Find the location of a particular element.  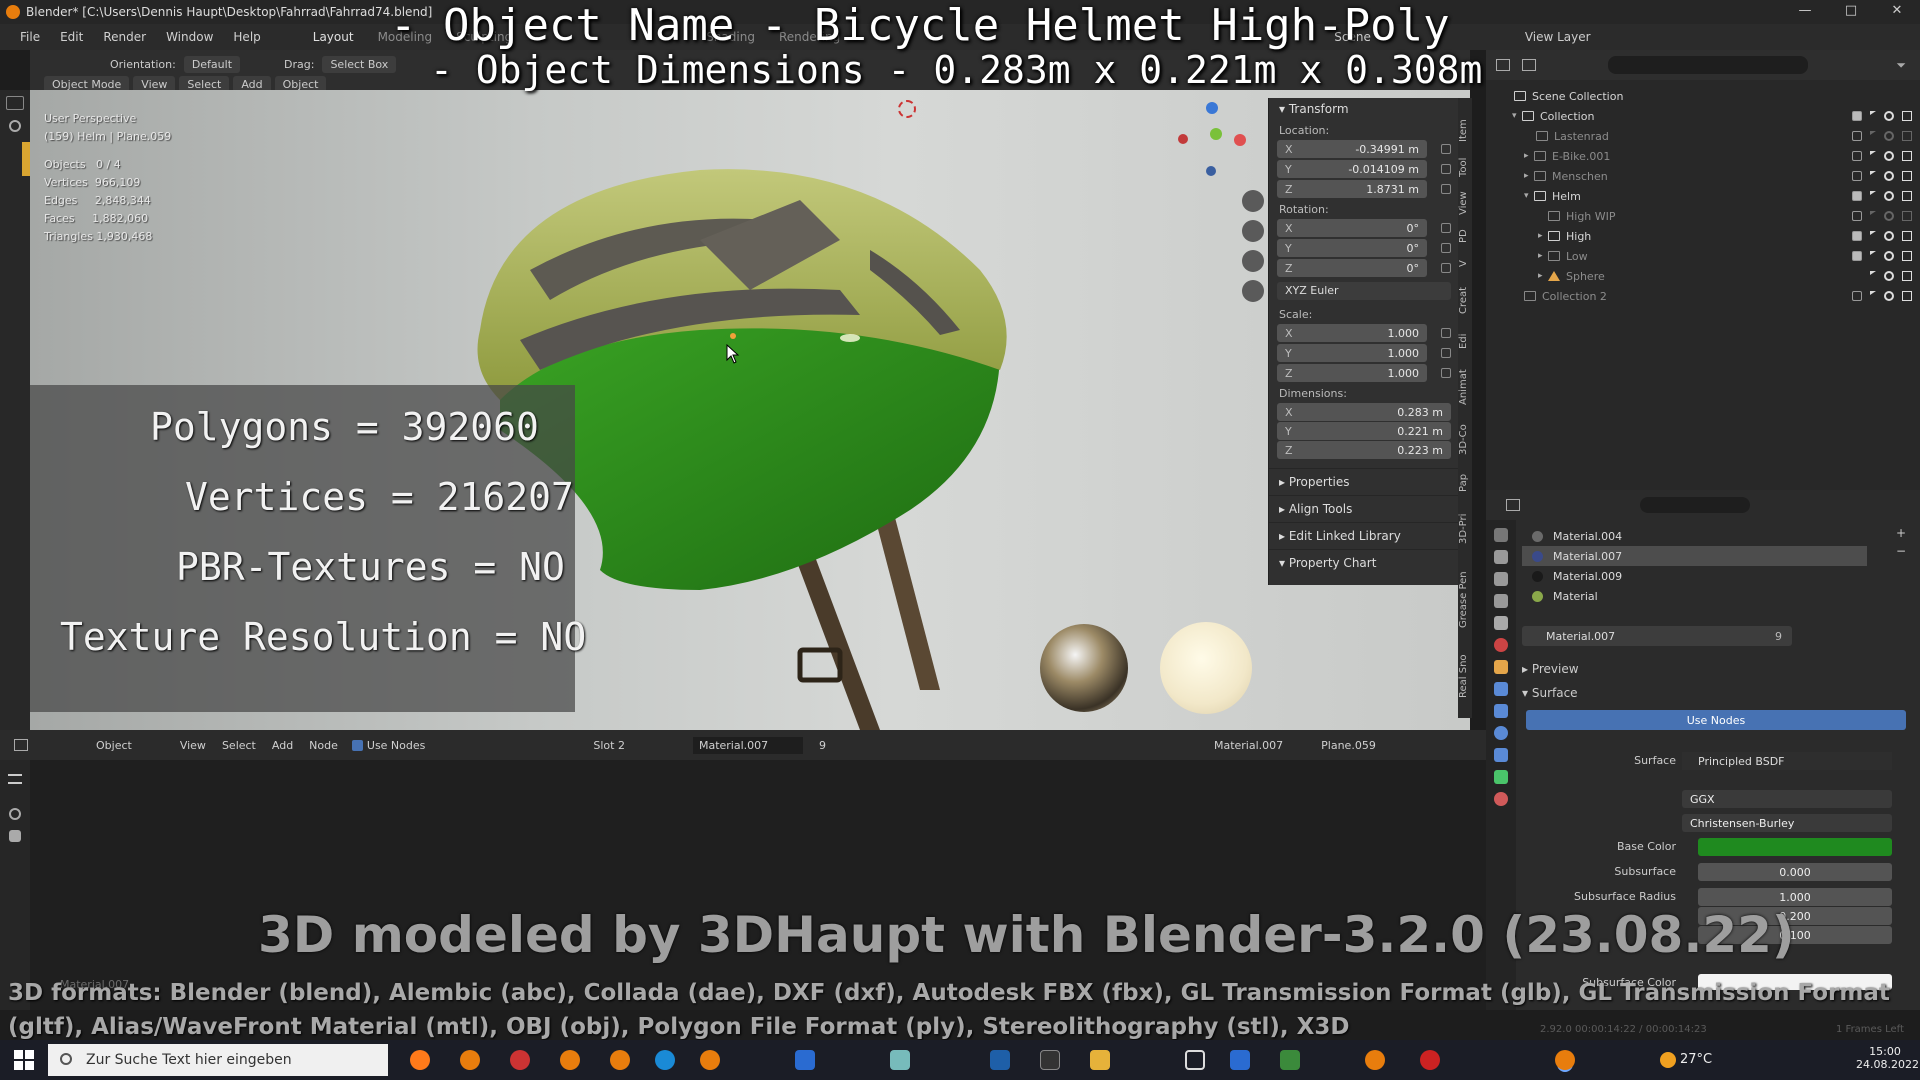

file-explorer-icon is located at coordinates (1100, 1060).